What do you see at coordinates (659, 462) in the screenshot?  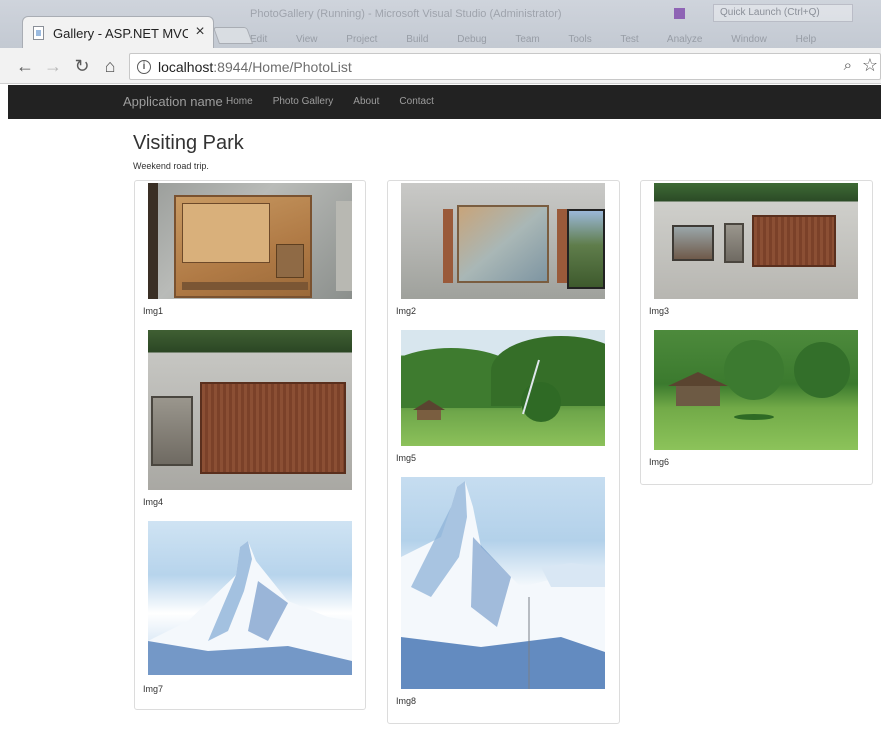 I see `photo-caption: Img6` at bounding box center [659, 462].